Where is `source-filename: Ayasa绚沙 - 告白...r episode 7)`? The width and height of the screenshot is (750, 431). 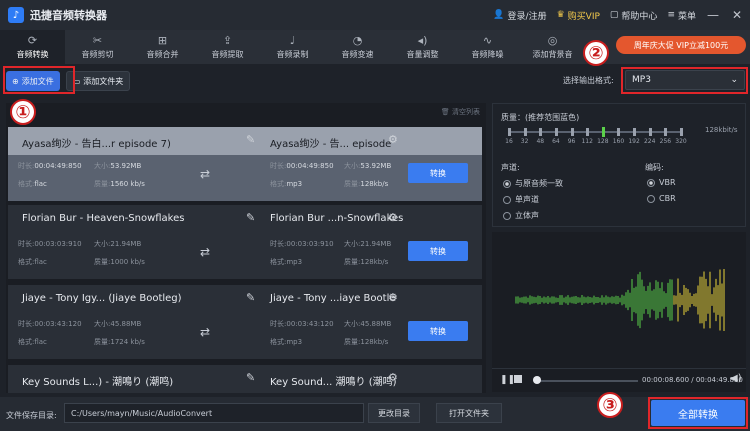 source-filename: Ayasa绚沙 - 告白...r episode 7) is located at coordinates (96, 144).